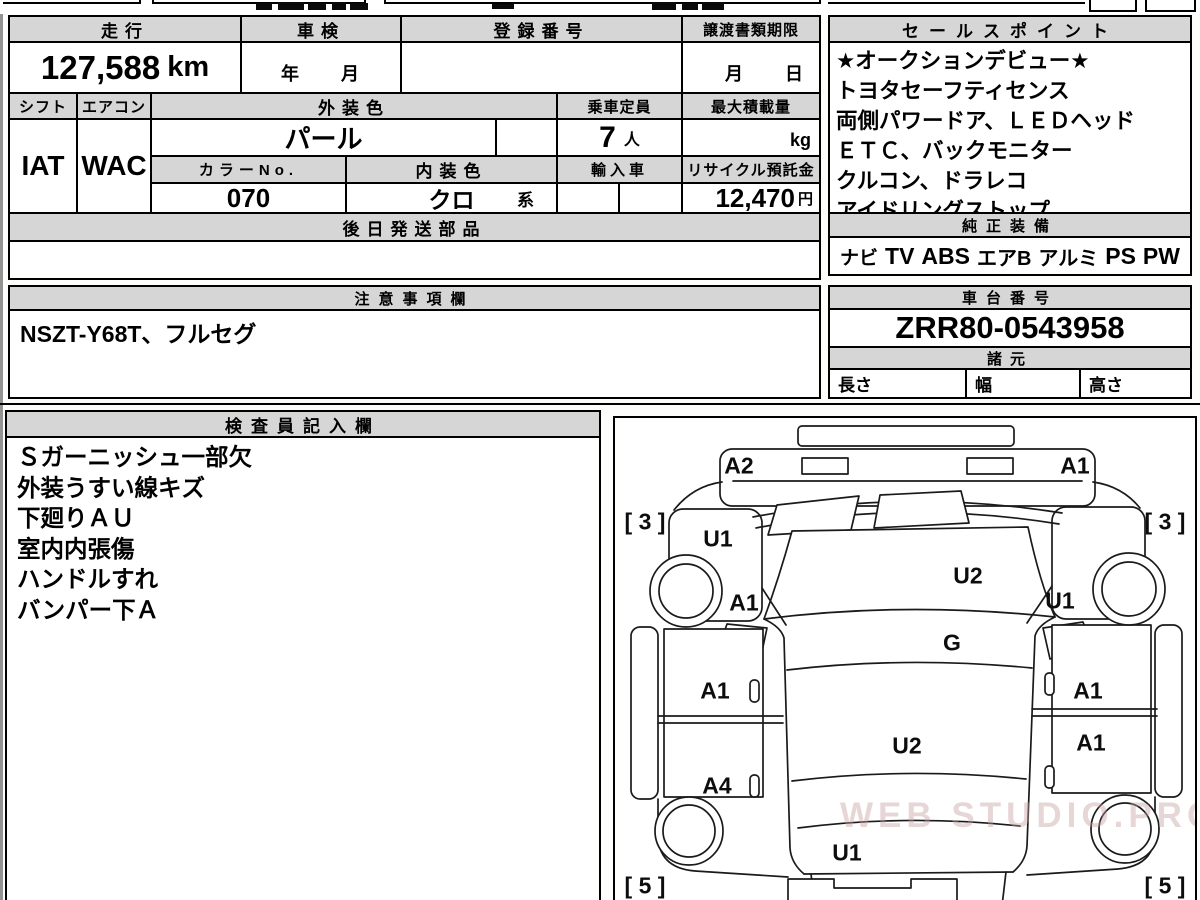 The width and height of the screenshot is (1200, 900). I want to click on inspector-line: Ｓガーニッシュ一部欠, so click(134, 457).